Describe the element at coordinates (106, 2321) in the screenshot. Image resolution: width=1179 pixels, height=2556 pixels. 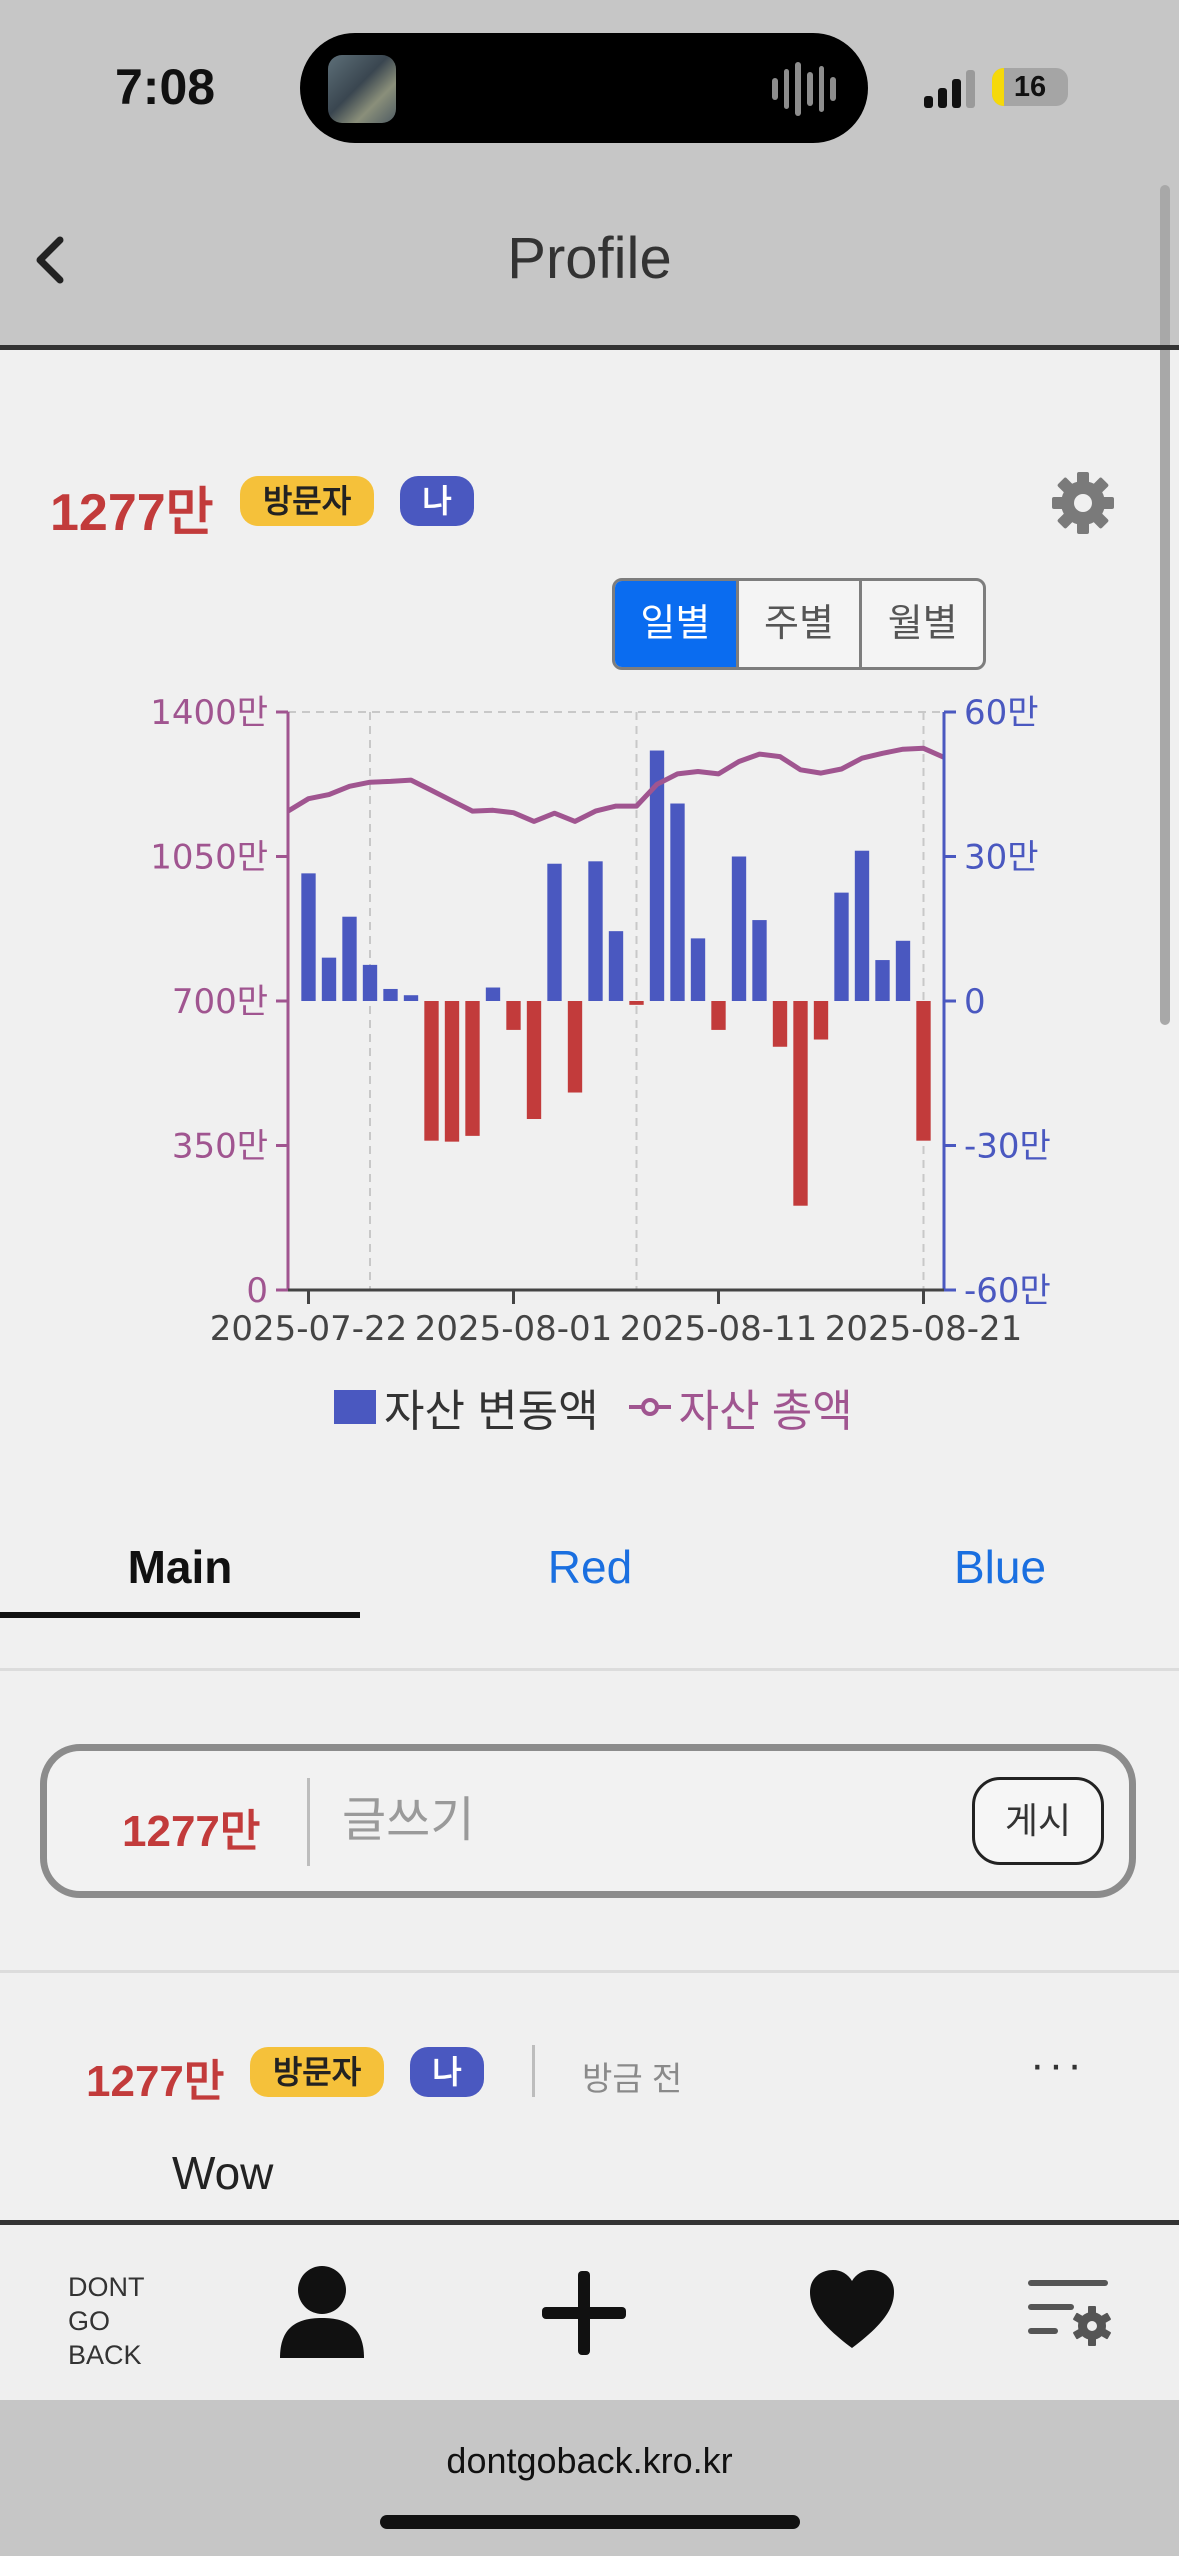
I see `app-logo: DONT GO BACK` at that location.